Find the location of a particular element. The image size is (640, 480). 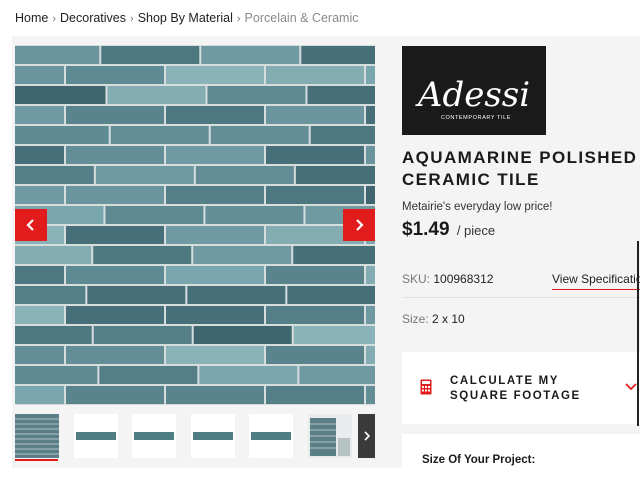

gallery-prev-button is located at coordinates (31, 225).